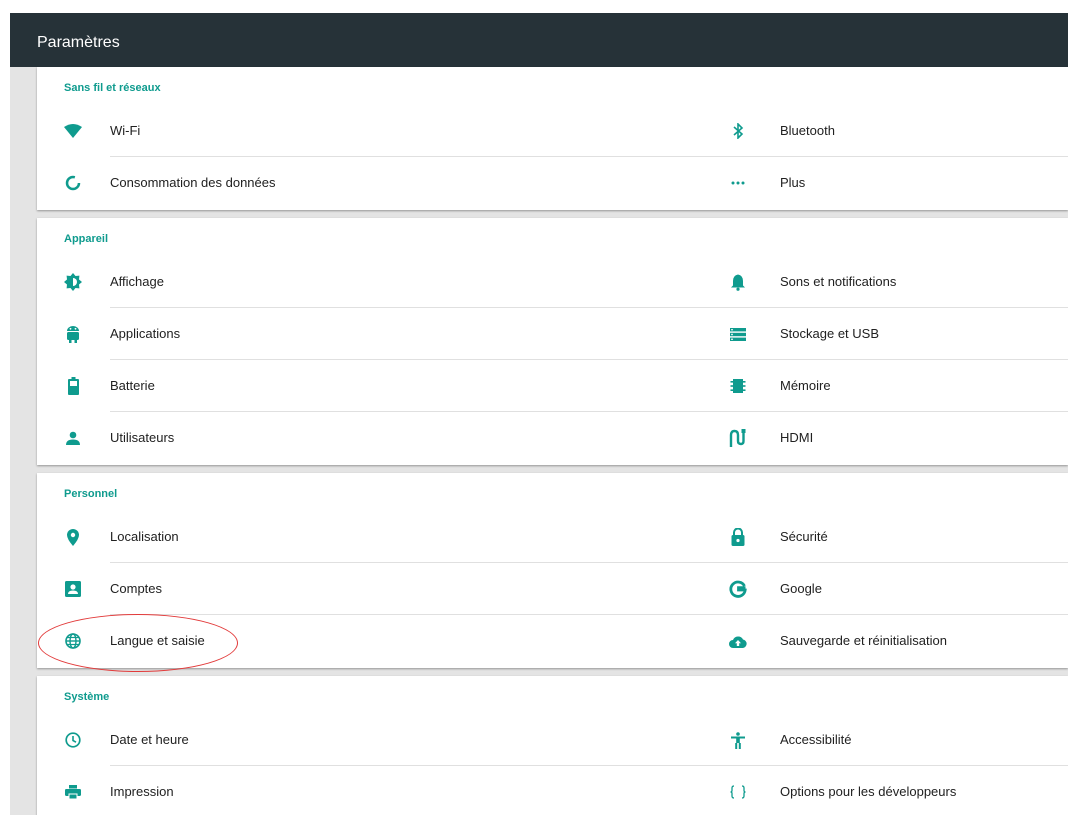 This screenshot has height=815, width=1068. What do you see at coordinates (738, 334) in the screenshot?
I see `storage-icon` at bounding box center [738, 334].